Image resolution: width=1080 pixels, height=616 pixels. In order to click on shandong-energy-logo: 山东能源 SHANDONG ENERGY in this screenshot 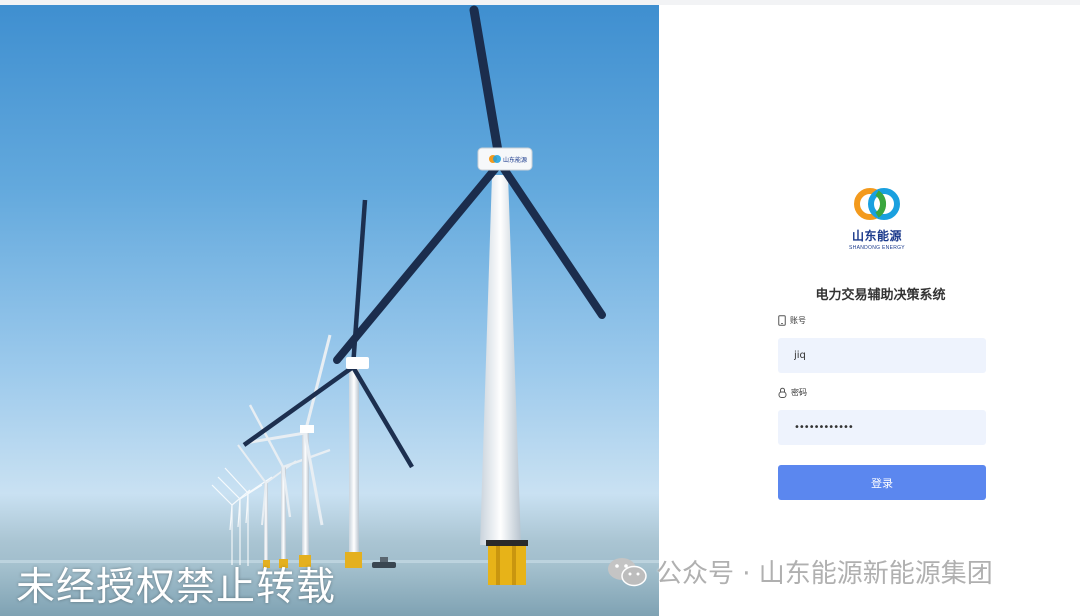, I will do `click(877, 218)`.